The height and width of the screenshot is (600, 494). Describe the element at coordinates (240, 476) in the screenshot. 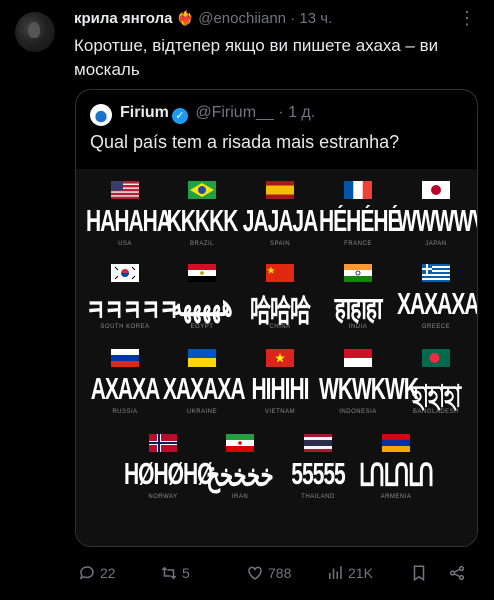

I see `laugh-text: خخخخخ` at that location.